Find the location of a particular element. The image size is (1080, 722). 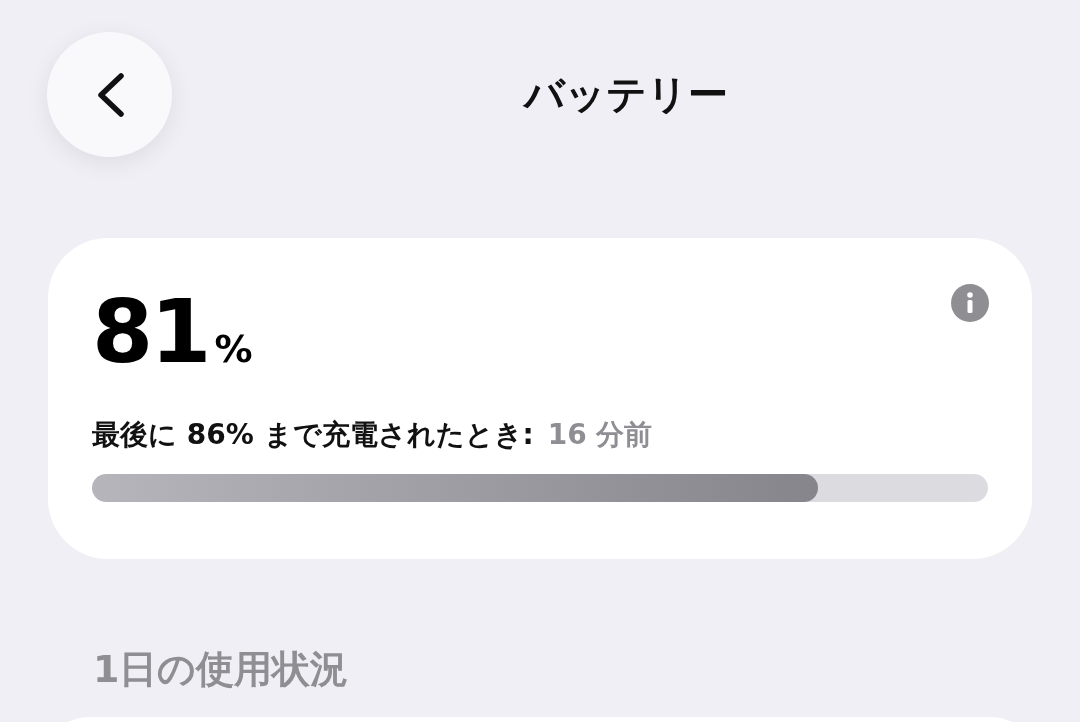

percent-unit: % is located at coordinates (233, 349).